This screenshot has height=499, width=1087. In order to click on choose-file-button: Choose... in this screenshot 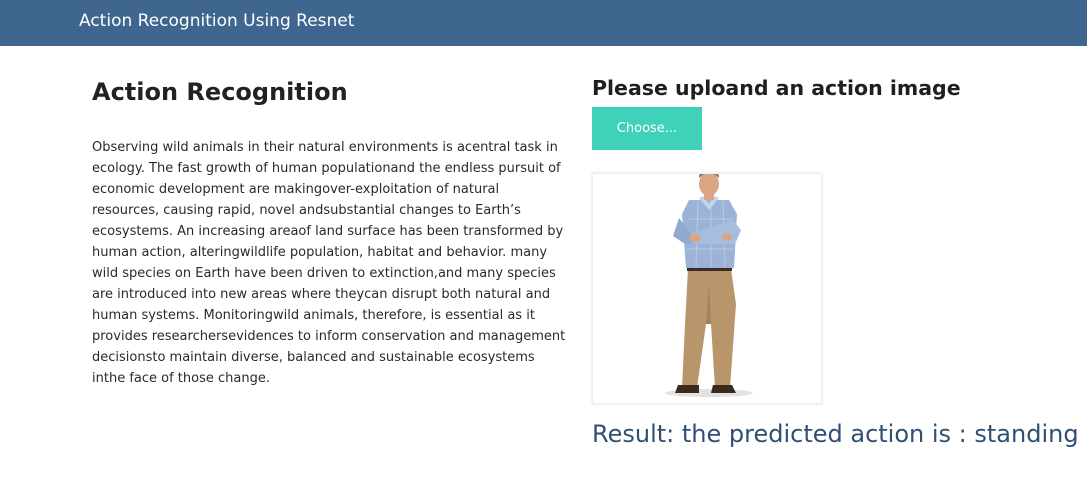, I will do `click(647, 128)`.